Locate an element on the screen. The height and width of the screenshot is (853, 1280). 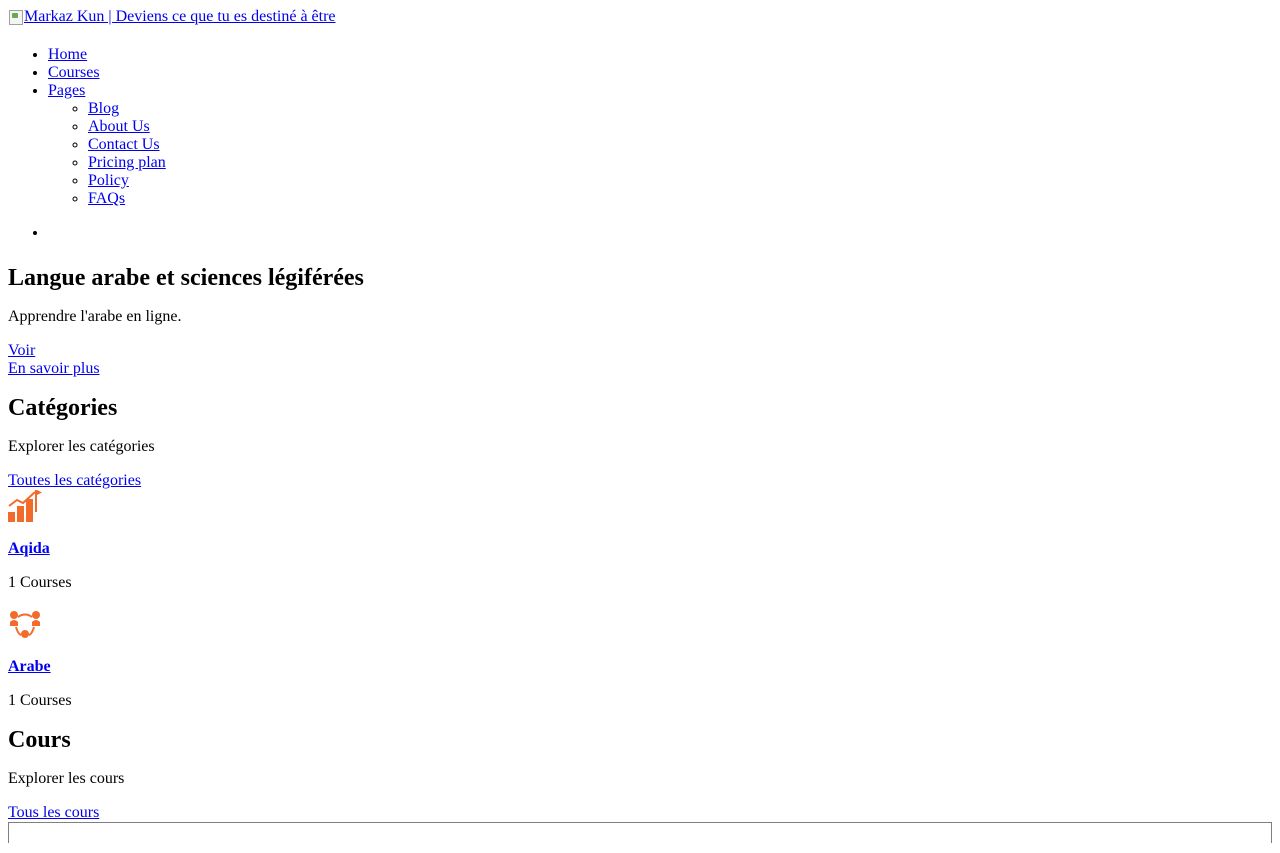
nav-item-courses: Courses is located at coordinates (660, 73).